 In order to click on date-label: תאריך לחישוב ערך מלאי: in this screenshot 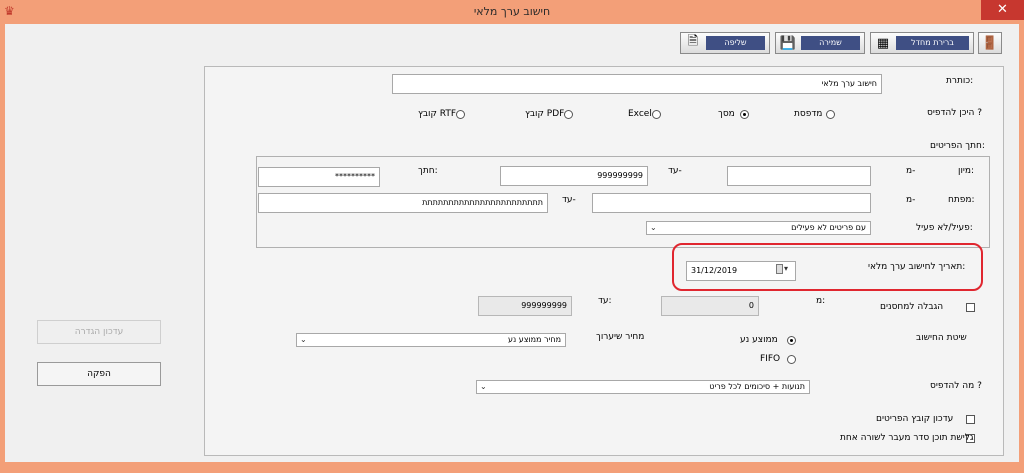, I will do `click(917, 267)`.